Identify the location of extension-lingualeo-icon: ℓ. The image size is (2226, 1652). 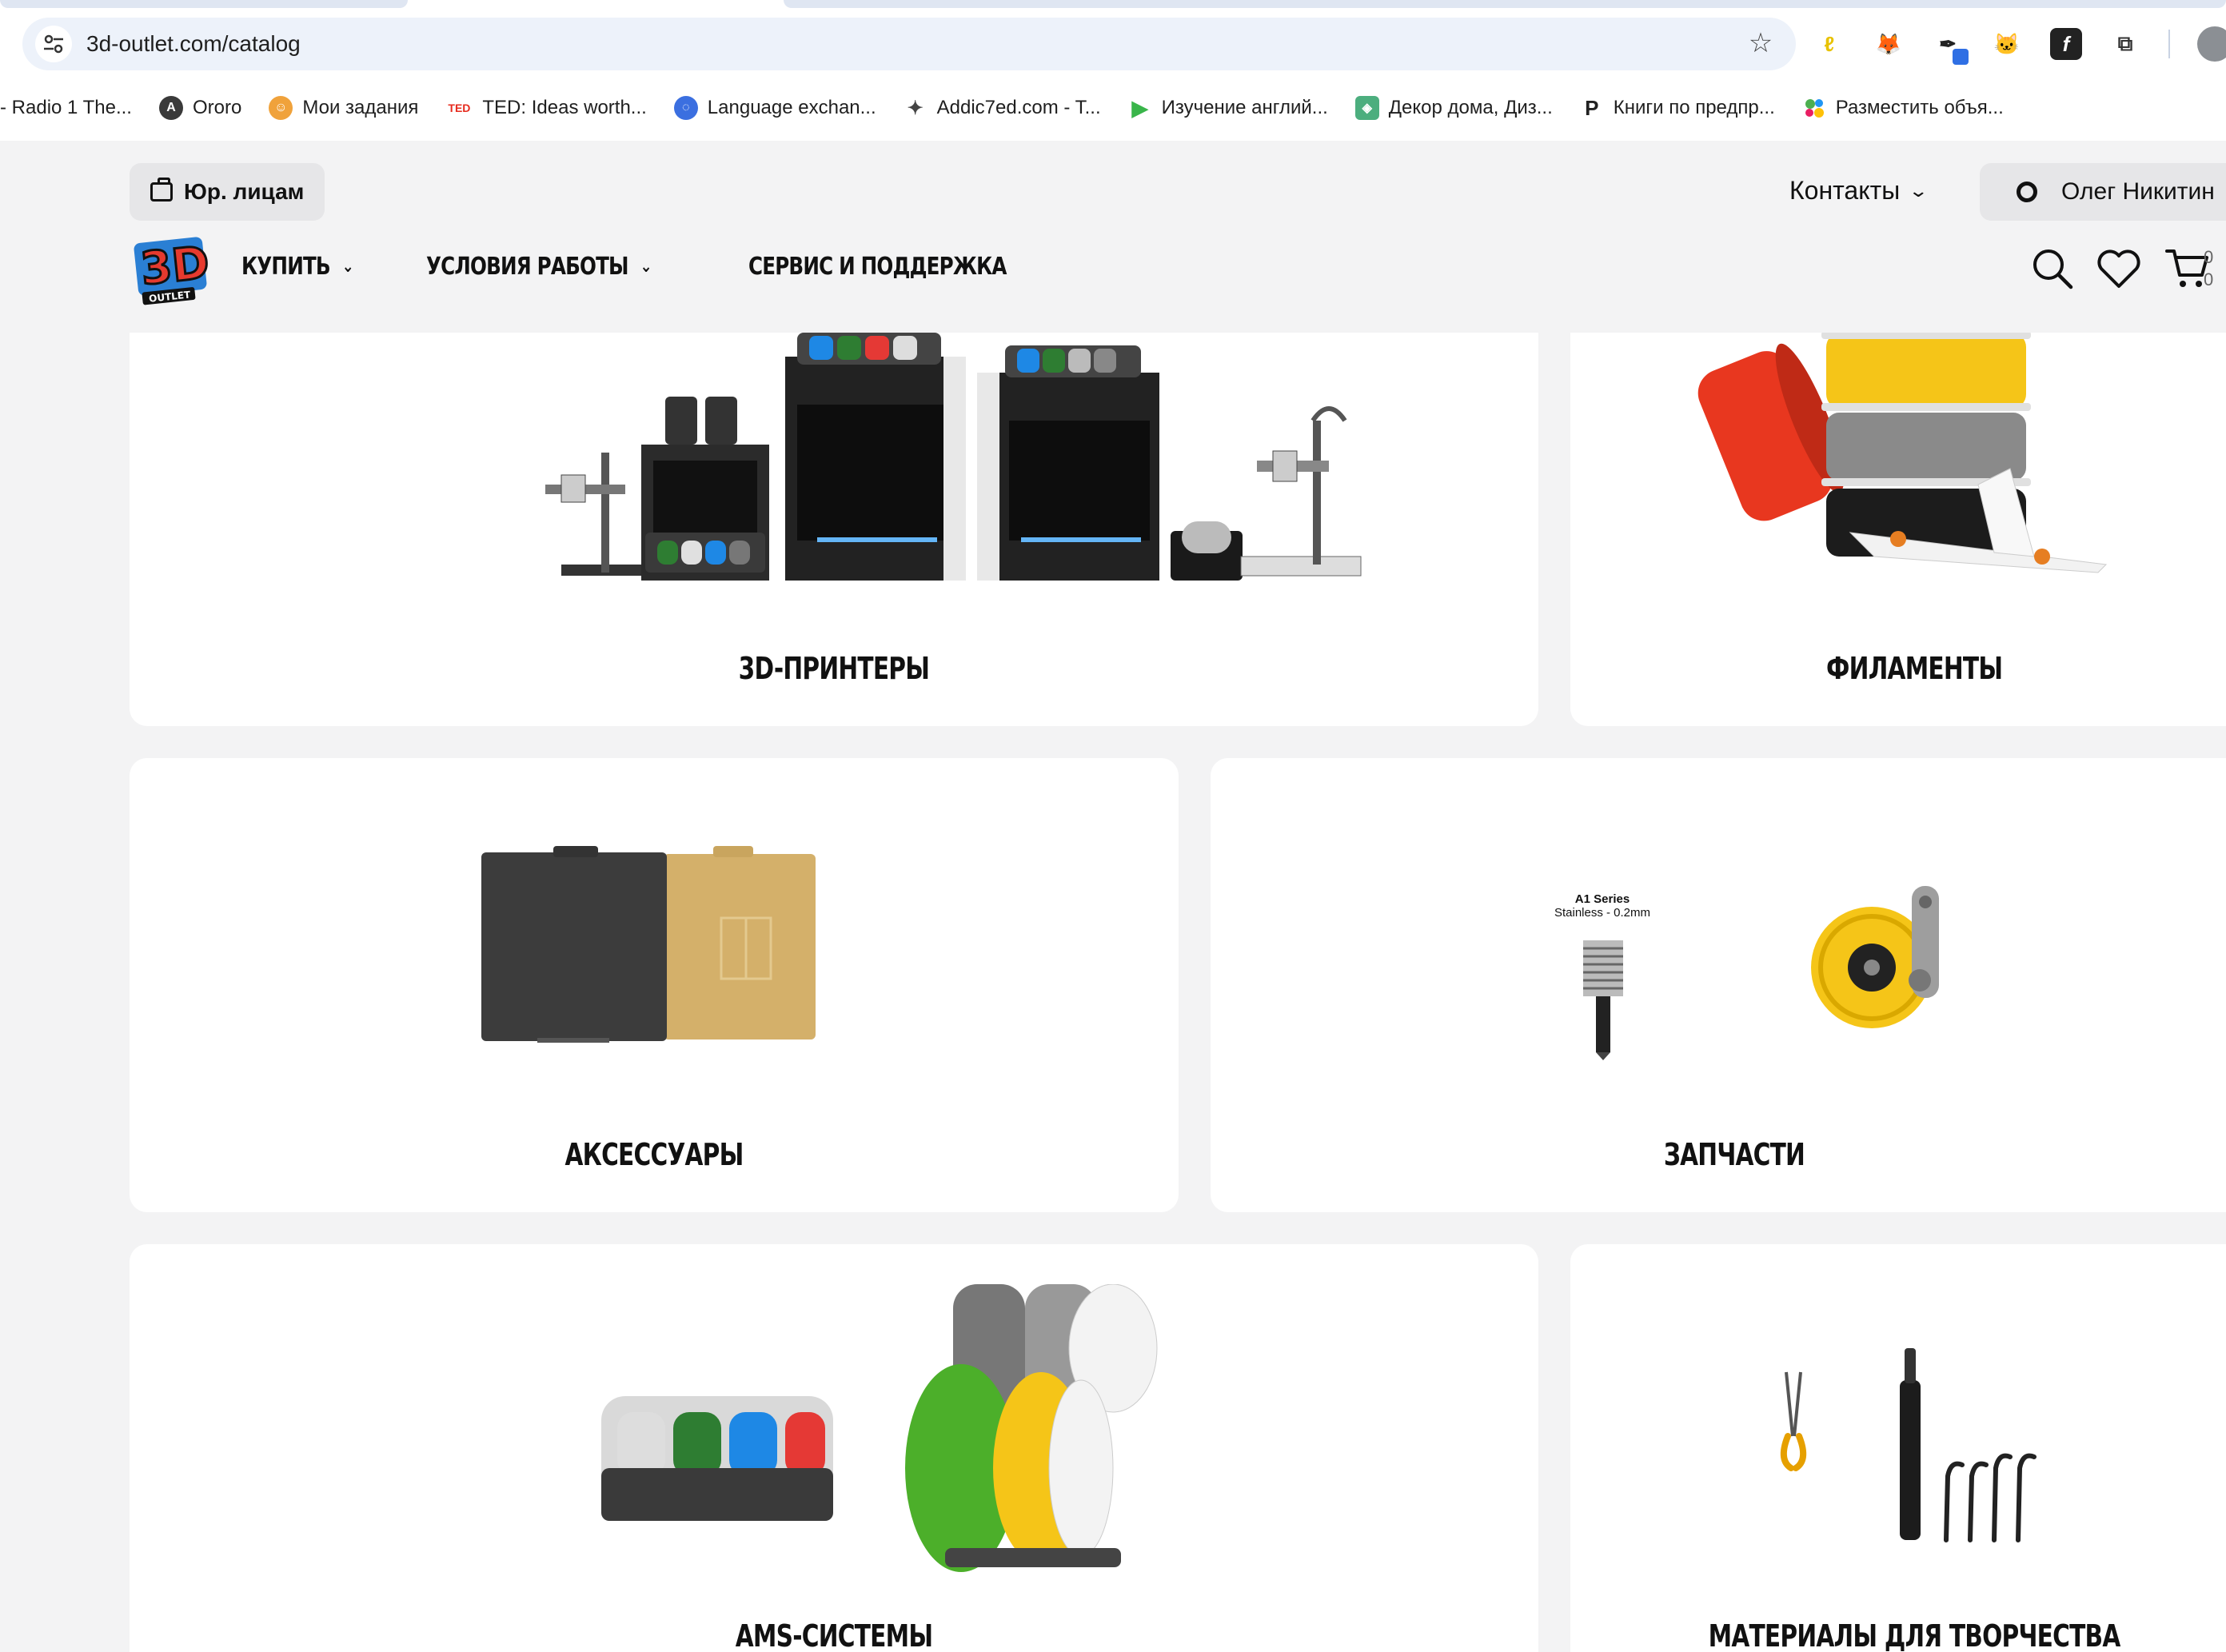
(1829, 44).